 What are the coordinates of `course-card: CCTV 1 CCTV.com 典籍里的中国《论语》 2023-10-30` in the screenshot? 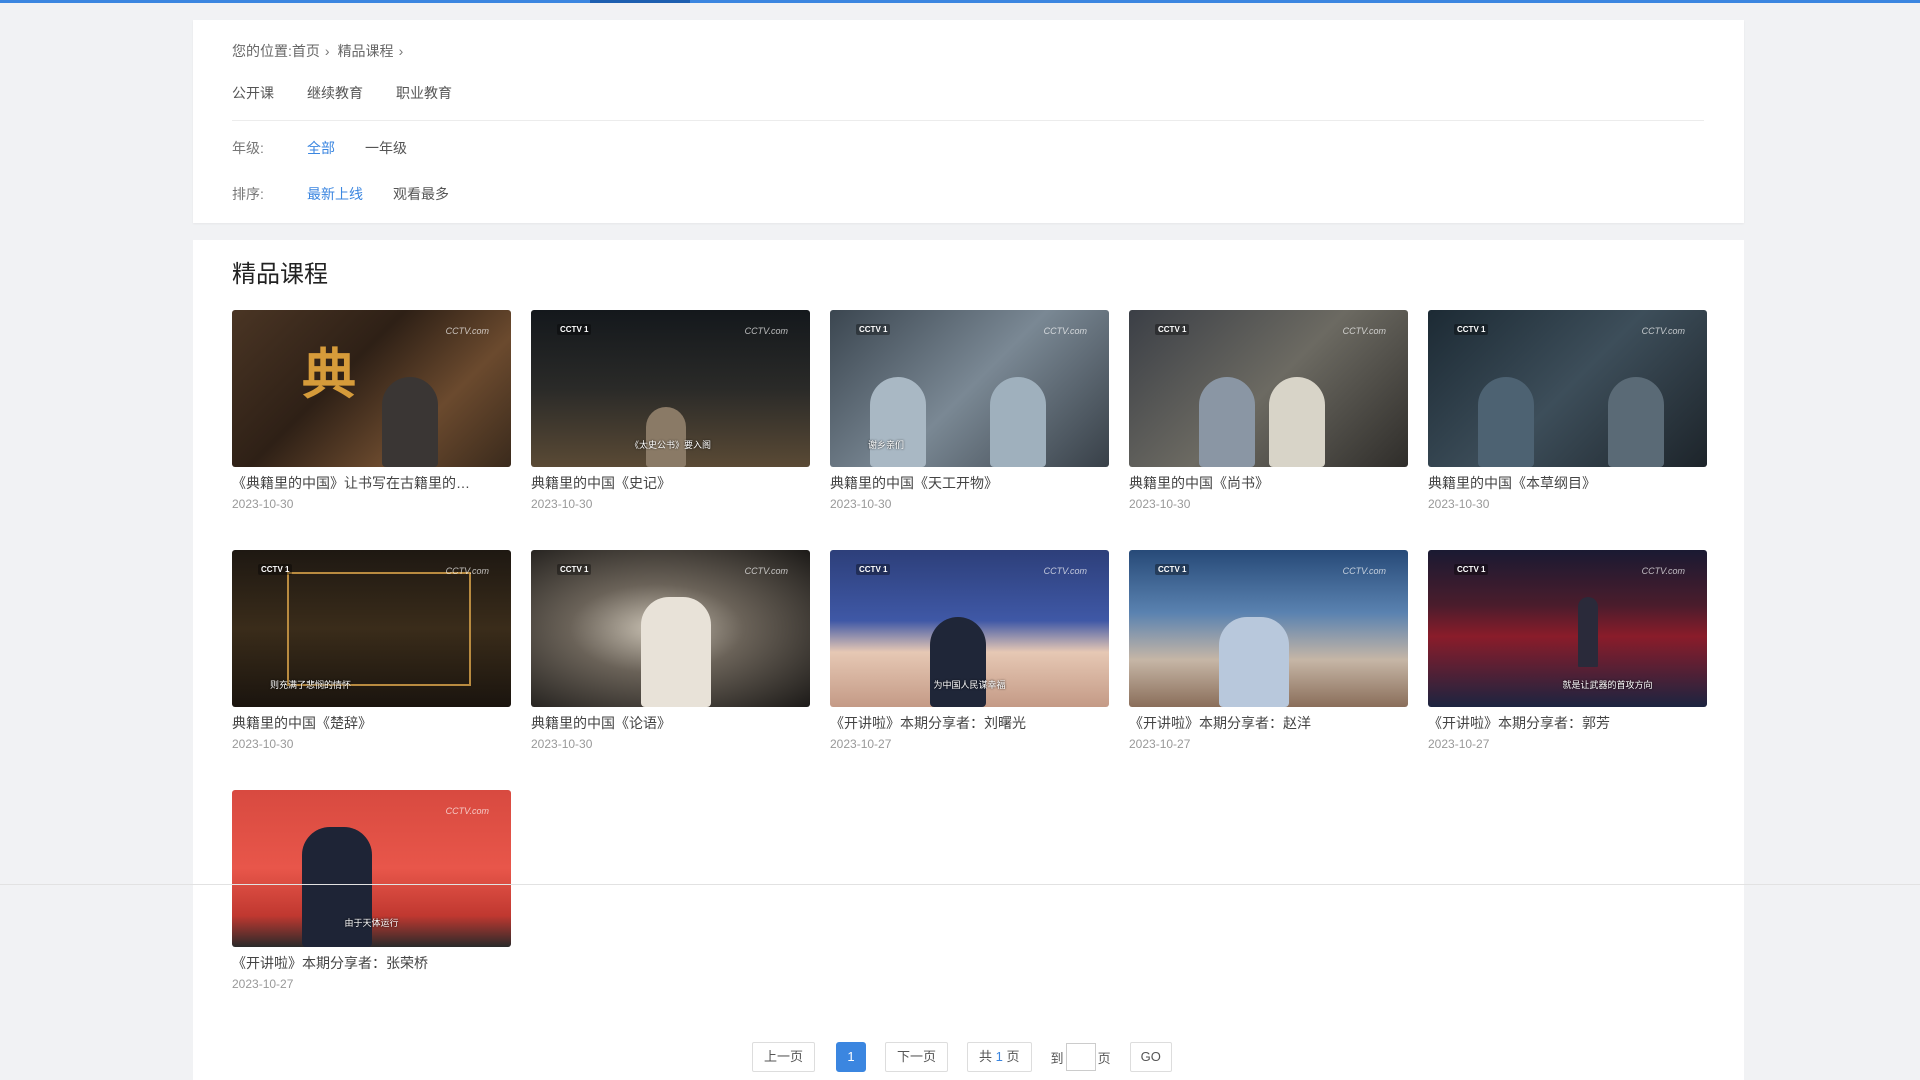 It's located at (670, 650).